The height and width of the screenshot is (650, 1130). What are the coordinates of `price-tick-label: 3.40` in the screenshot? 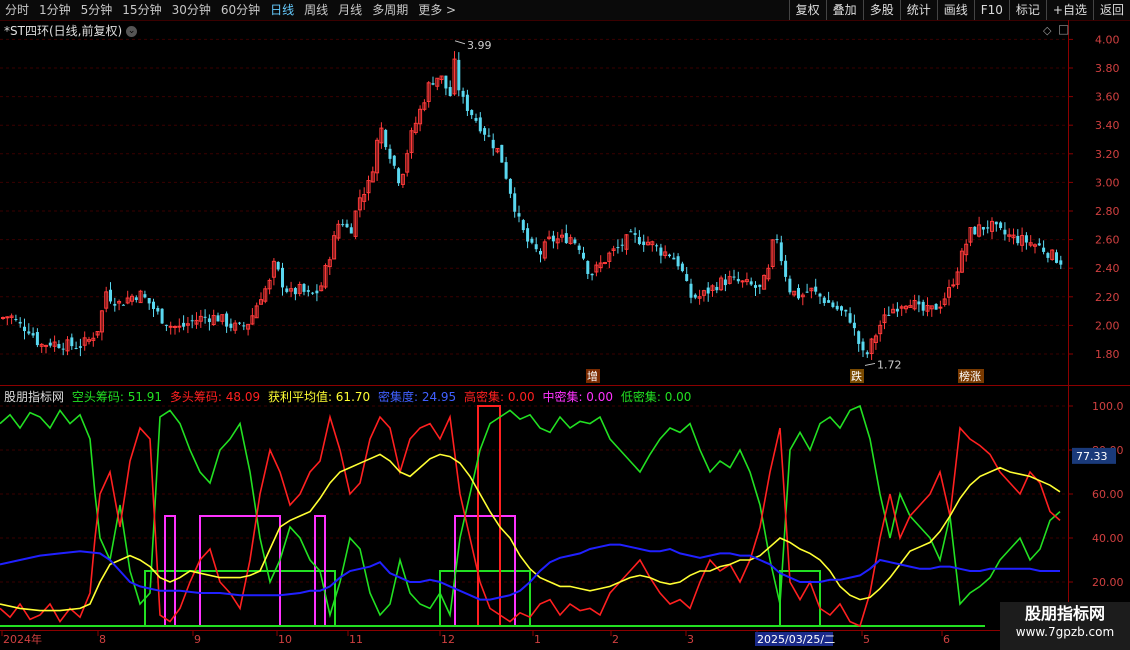 It's located at (1107, 125).